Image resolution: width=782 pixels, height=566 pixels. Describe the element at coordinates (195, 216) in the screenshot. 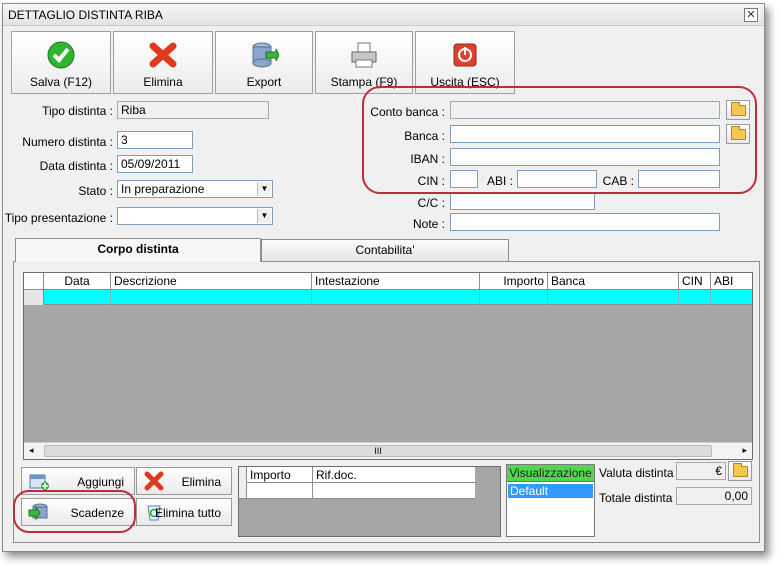

I see `tipo-presentazione-dropdown: ▼` at that location.